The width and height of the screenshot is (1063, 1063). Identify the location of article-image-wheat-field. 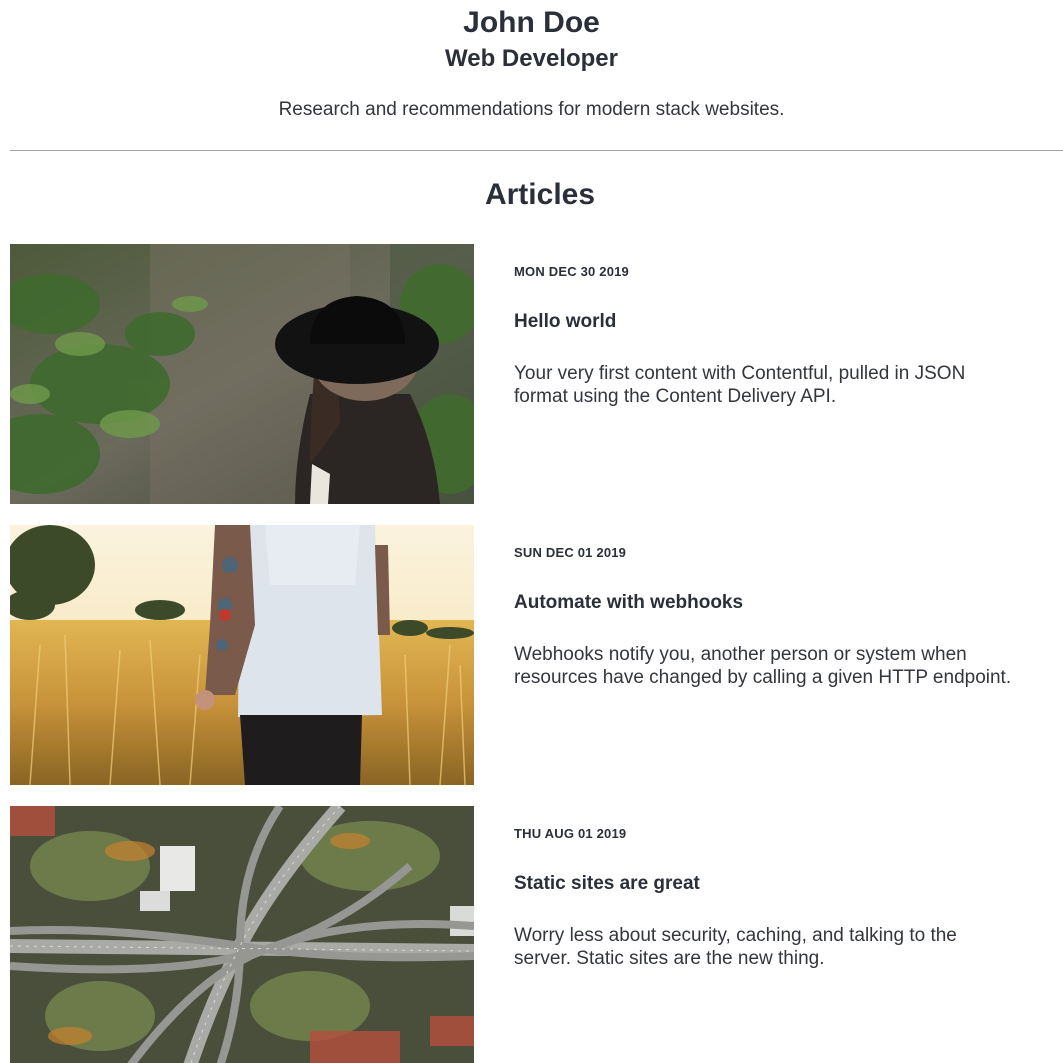
(242, 655).